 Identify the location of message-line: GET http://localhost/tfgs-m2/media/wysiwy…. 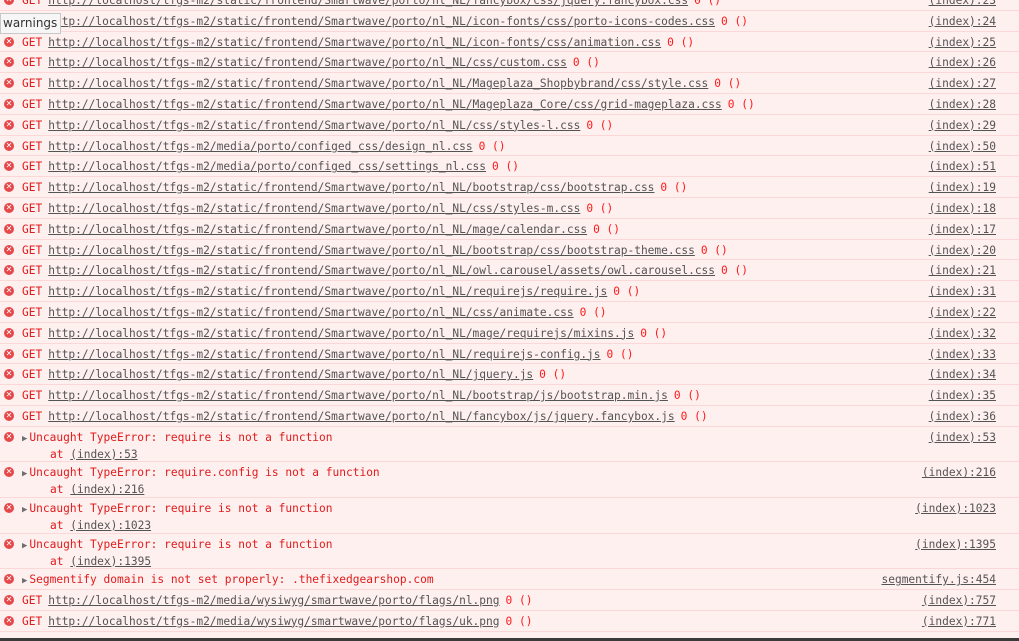
(520, 600).